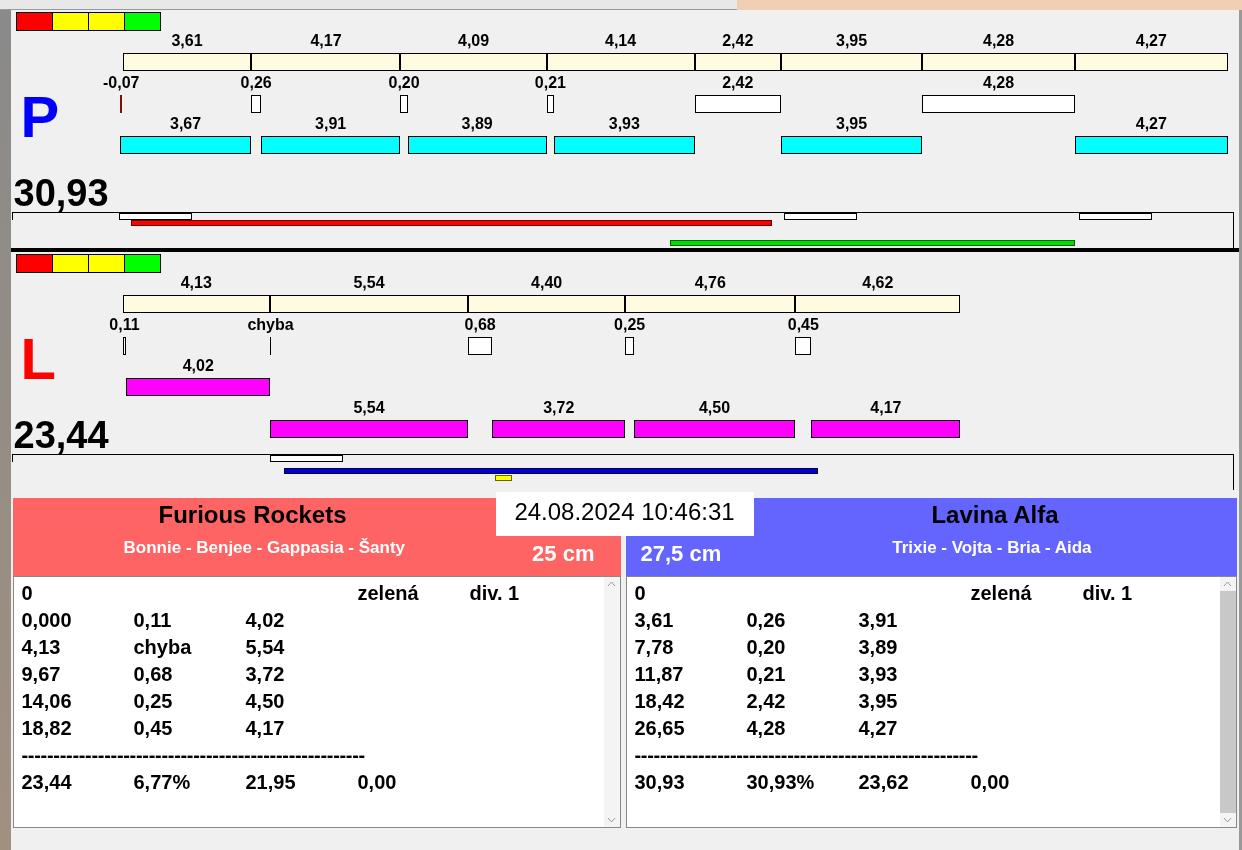  What do you see at coordinates (264, 548) in the screenshot?
I see `team-members: Bonnie - Benjee - Gappasia - Šanty` at bounding box center [264, 548].